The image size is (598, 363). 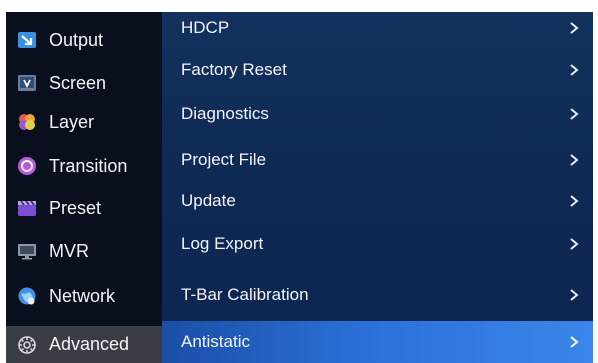 What do you see at coordinates (377, 201) in the screenshot?
I see `menu-item-update: Update` at bounding box center [377, 201].